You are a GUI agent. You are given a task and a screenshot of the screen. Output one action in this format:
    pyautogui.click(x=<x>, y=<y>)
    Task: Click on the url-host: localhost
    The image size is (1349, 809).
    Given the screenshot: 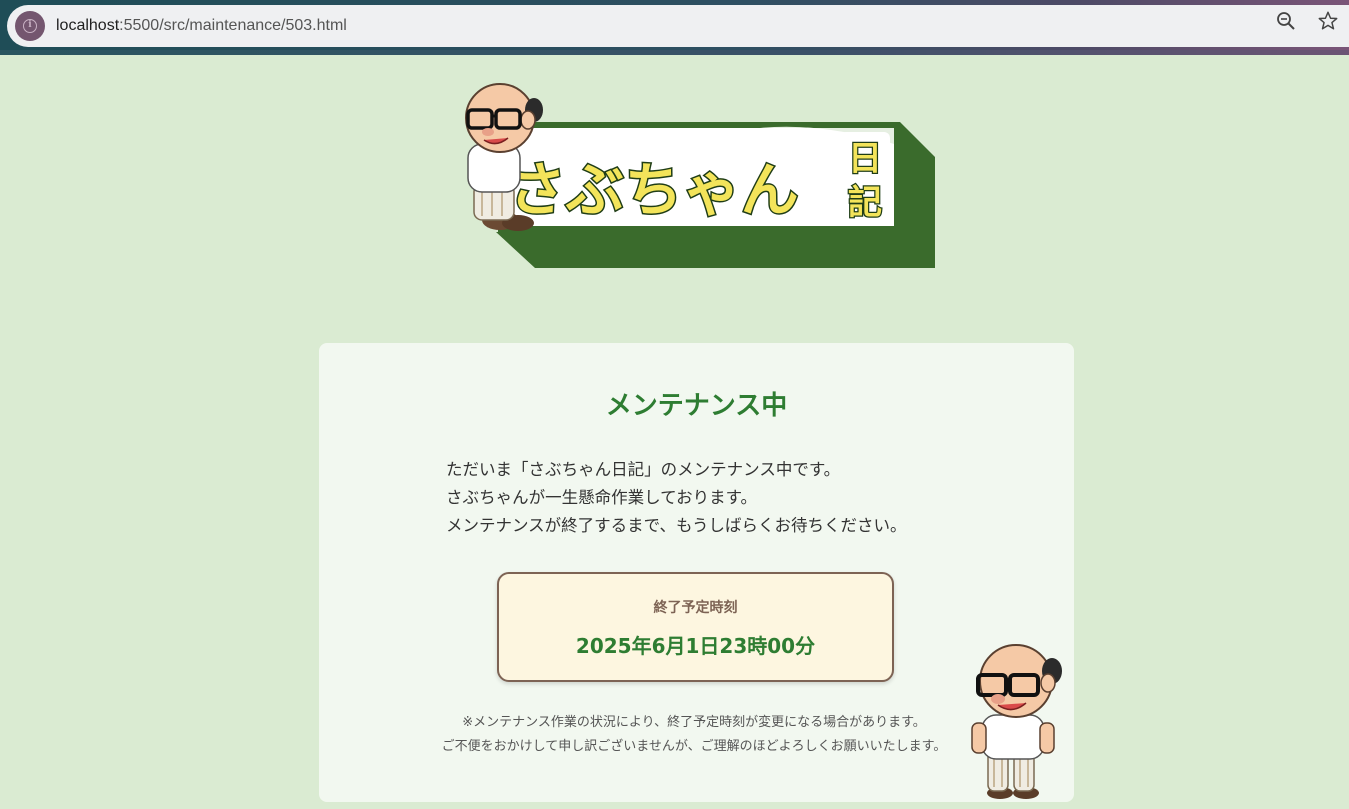 What is the action you would take?
    pyautogui.click(x=88, y=25)
    